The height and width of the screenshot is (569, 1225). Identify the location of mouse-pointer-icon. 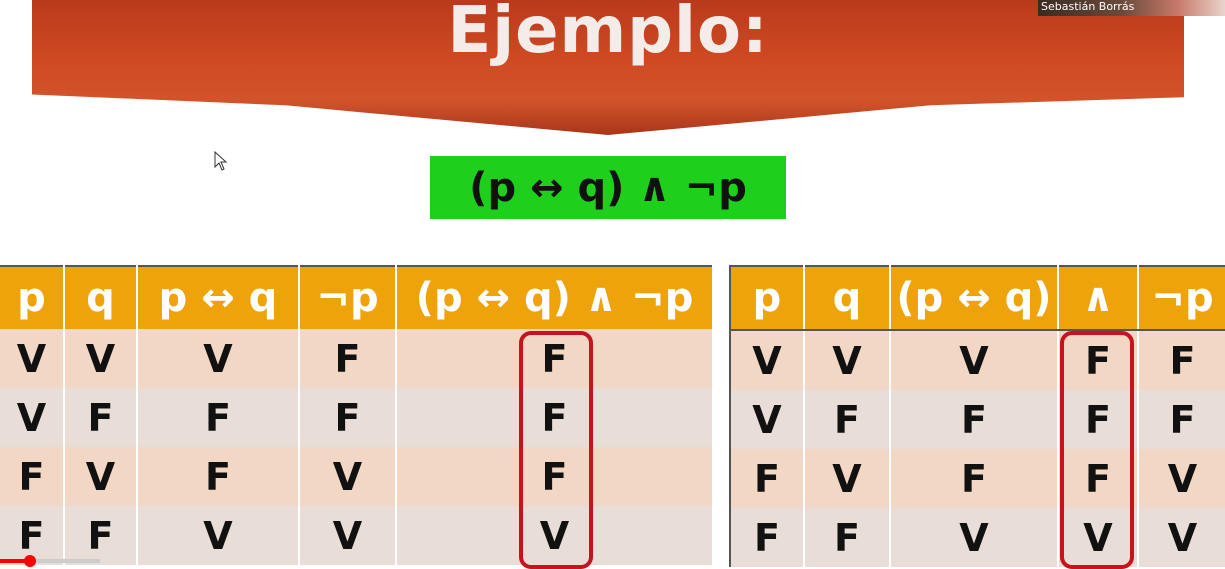
(221, 161).